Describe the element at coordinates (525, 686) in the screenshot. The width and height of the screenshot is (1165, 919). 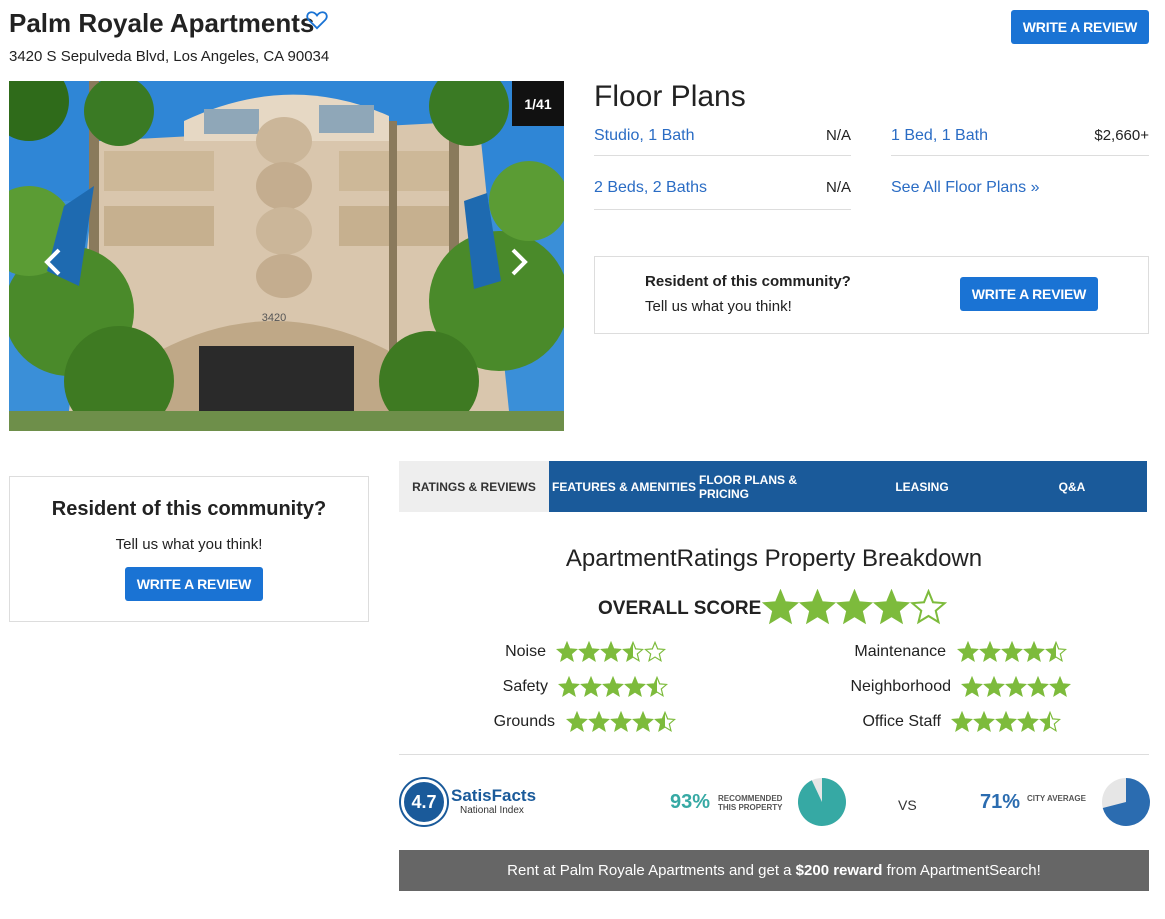
I see `rating-label-safety: Safety` at that location.